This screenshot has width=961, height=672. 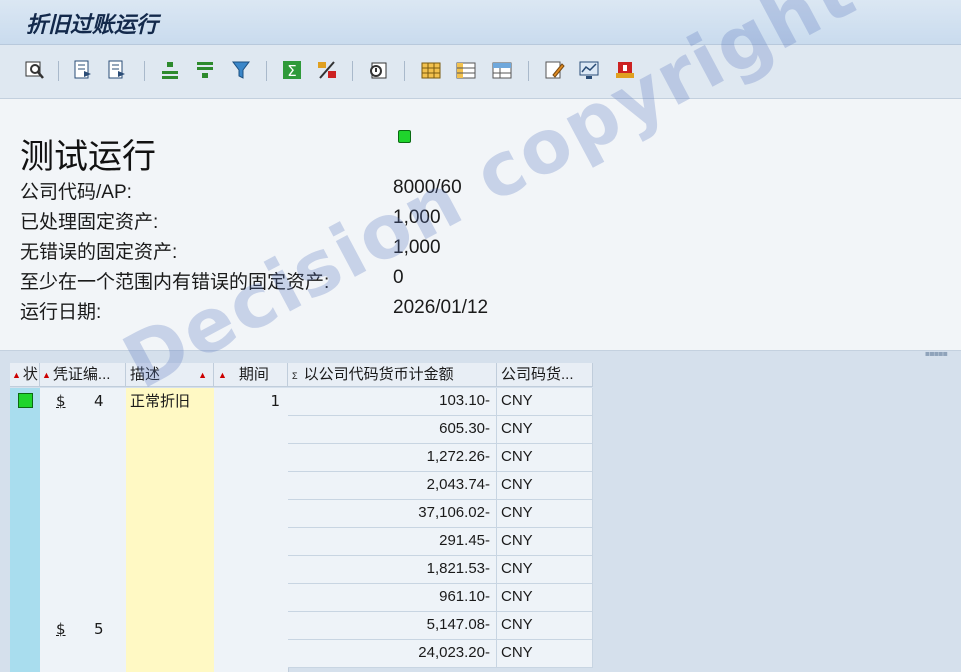 I want to click on amount-cell: 5,147.08-, so click(x=392, y=626).